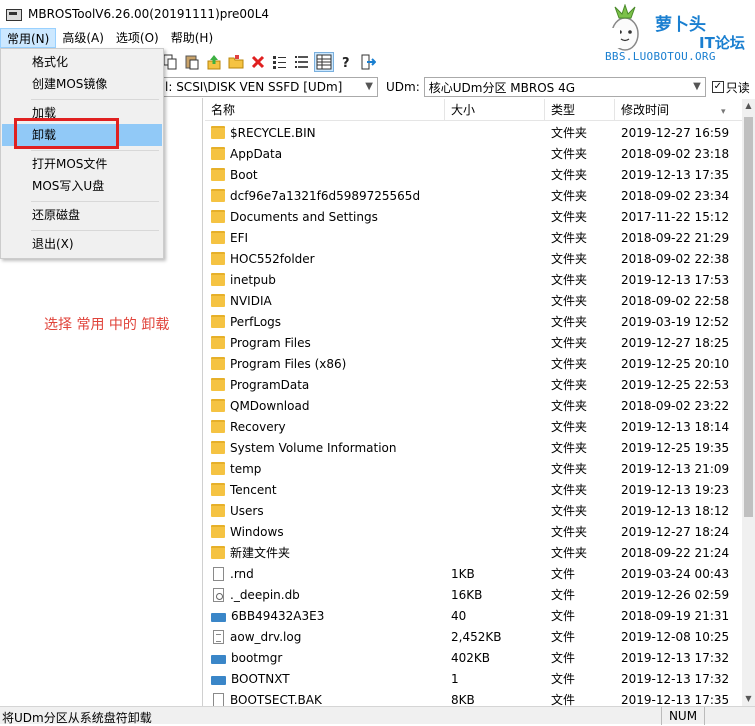 Image resolution: width=755 pixels, height=726 pixels. I want to click on readonly-toggle: ✓ 只读, so click(730, 87).